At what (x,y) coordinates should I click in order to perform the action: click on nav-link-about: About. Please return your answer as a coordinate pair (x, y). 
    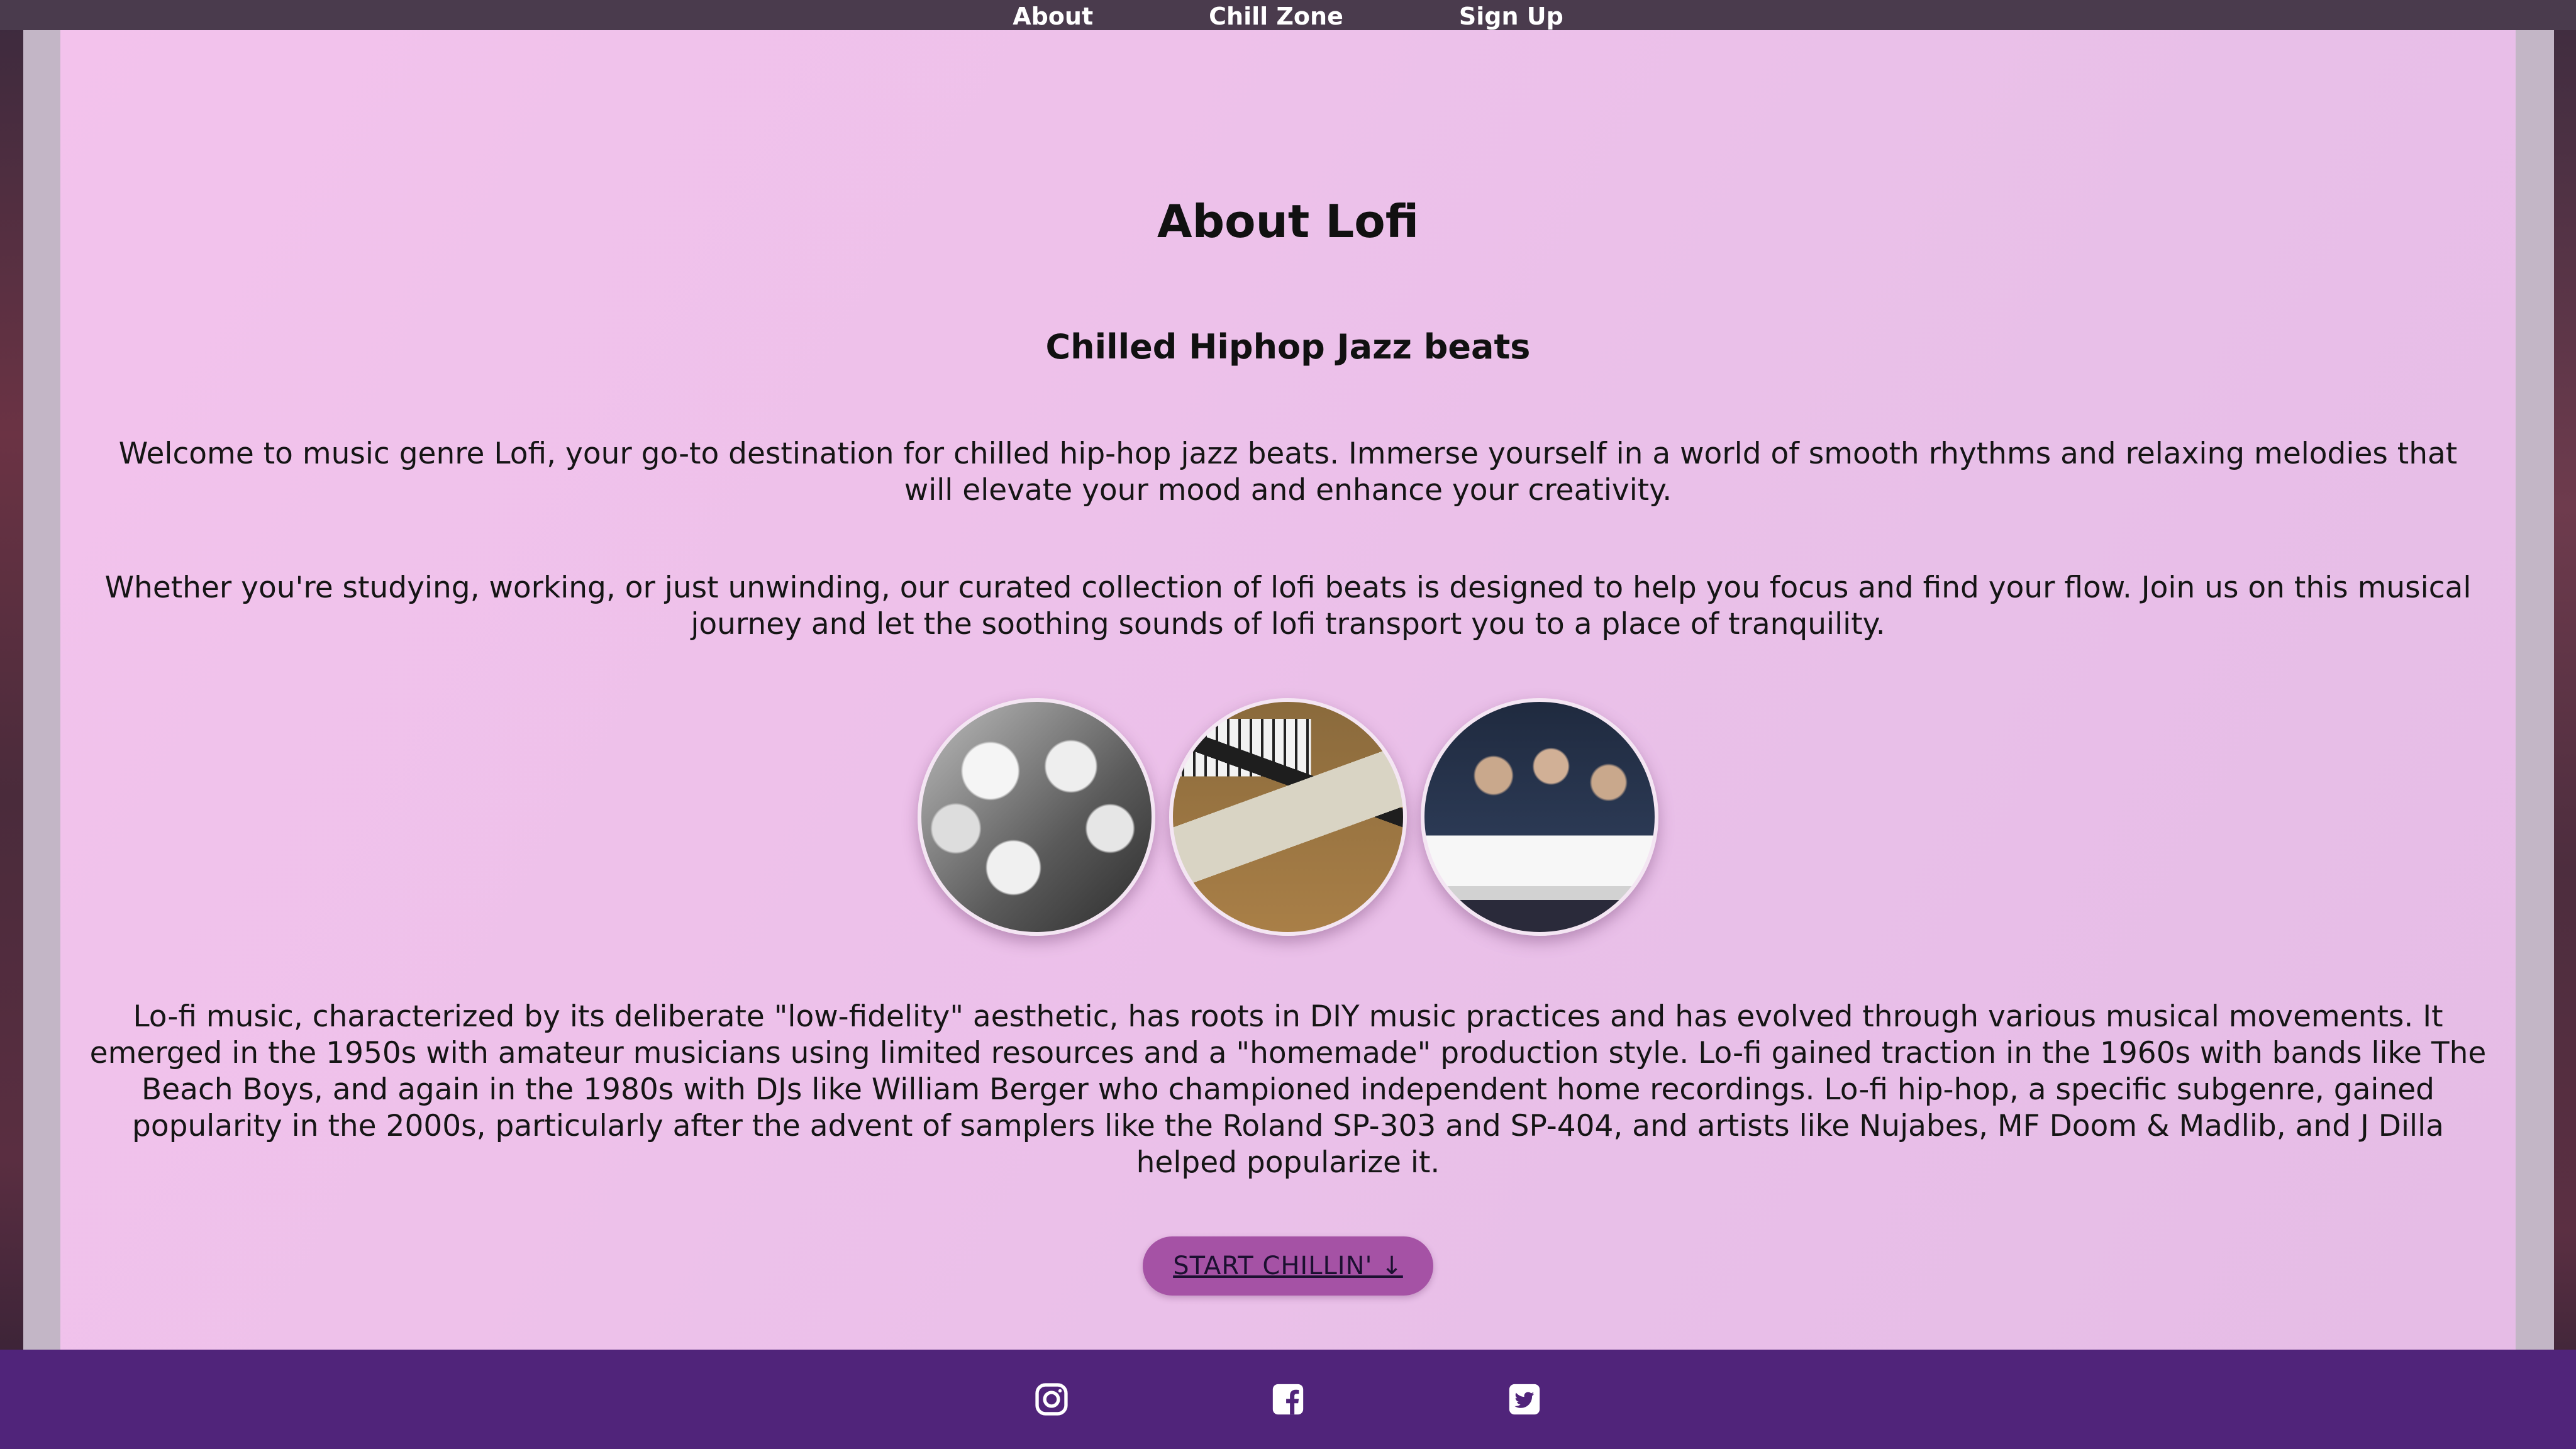
    Looking at the image, I should click on (1053, 16).